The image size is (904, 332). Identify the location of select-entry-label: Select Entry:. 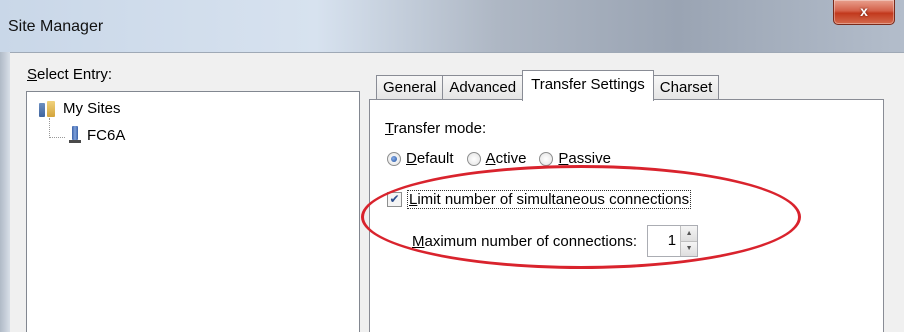
(70, 74).